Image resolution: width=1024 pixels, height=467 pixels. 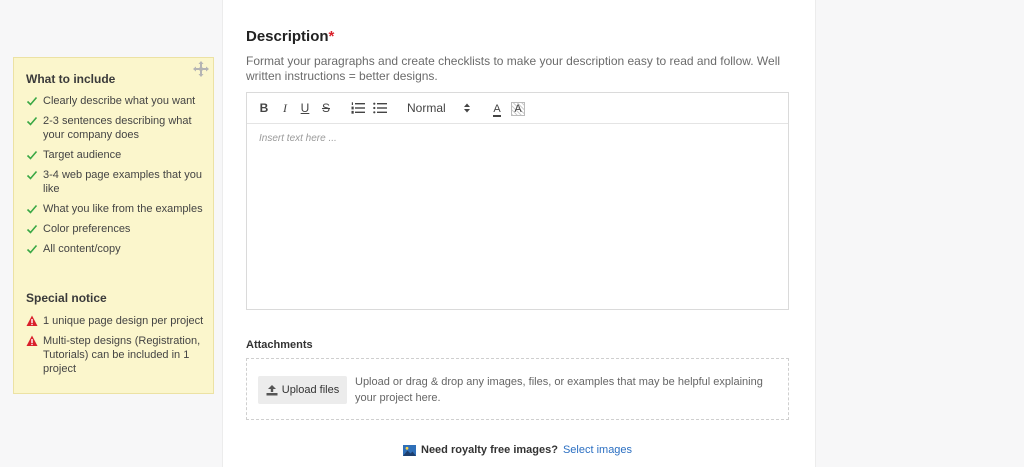 What do you see at coordinates (118, 249) in the screenshot?
I see `list-item: All content/copy` at bounding box center [118, 249].